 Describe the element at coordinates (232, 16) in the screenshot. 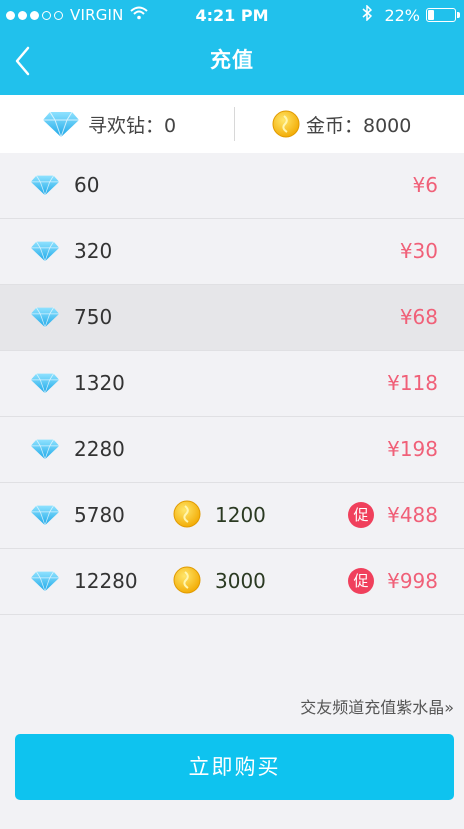

I see `status-bar: VIRGIN 4:21 PM 22%` at that location.